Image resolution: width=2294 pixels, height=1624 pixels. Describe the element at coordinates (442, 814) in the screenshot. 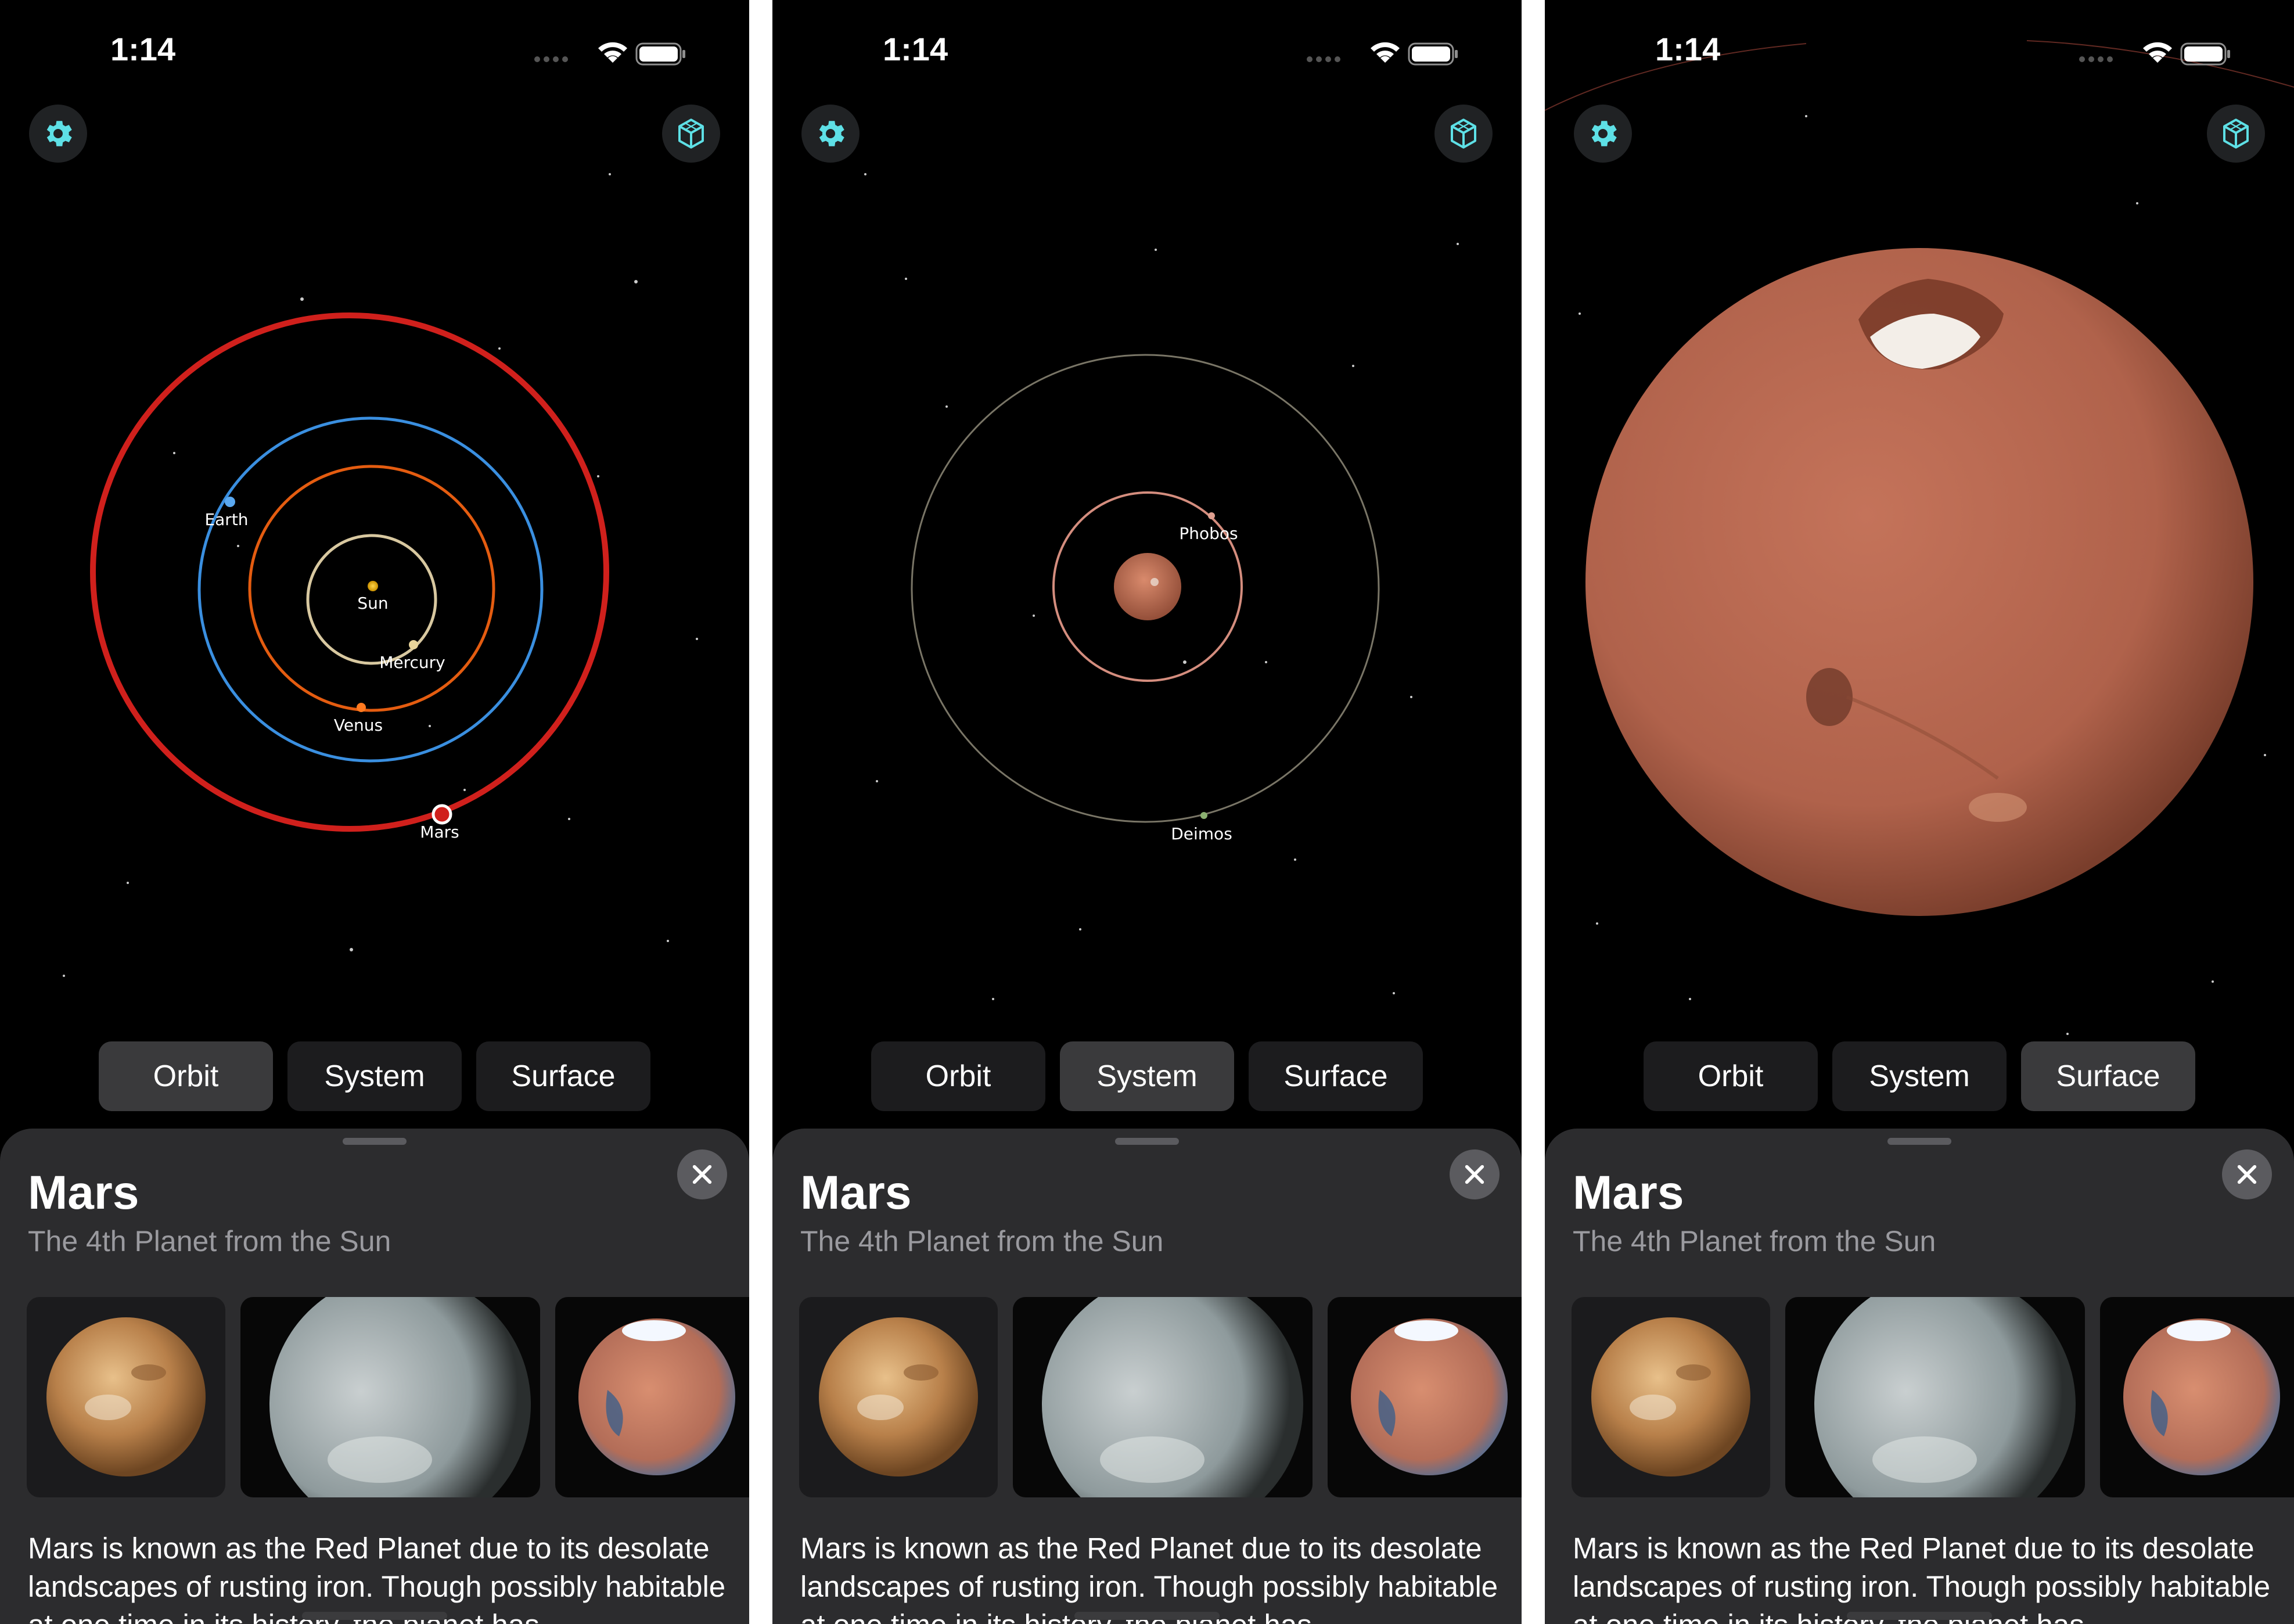

I see `mars-marker` at that location.